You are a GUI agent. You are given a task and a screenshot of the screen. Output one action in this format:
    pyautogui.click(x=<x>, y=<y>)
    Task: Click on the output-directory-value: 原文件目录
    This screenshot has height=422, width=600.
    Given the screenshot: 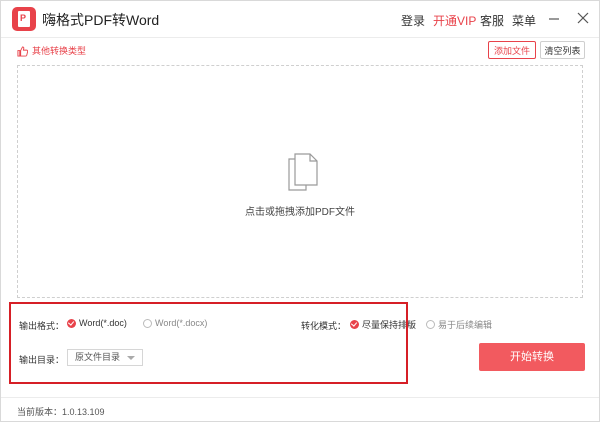 What is the action you would take?
    pyautogui.click(x=98, y=357)
    